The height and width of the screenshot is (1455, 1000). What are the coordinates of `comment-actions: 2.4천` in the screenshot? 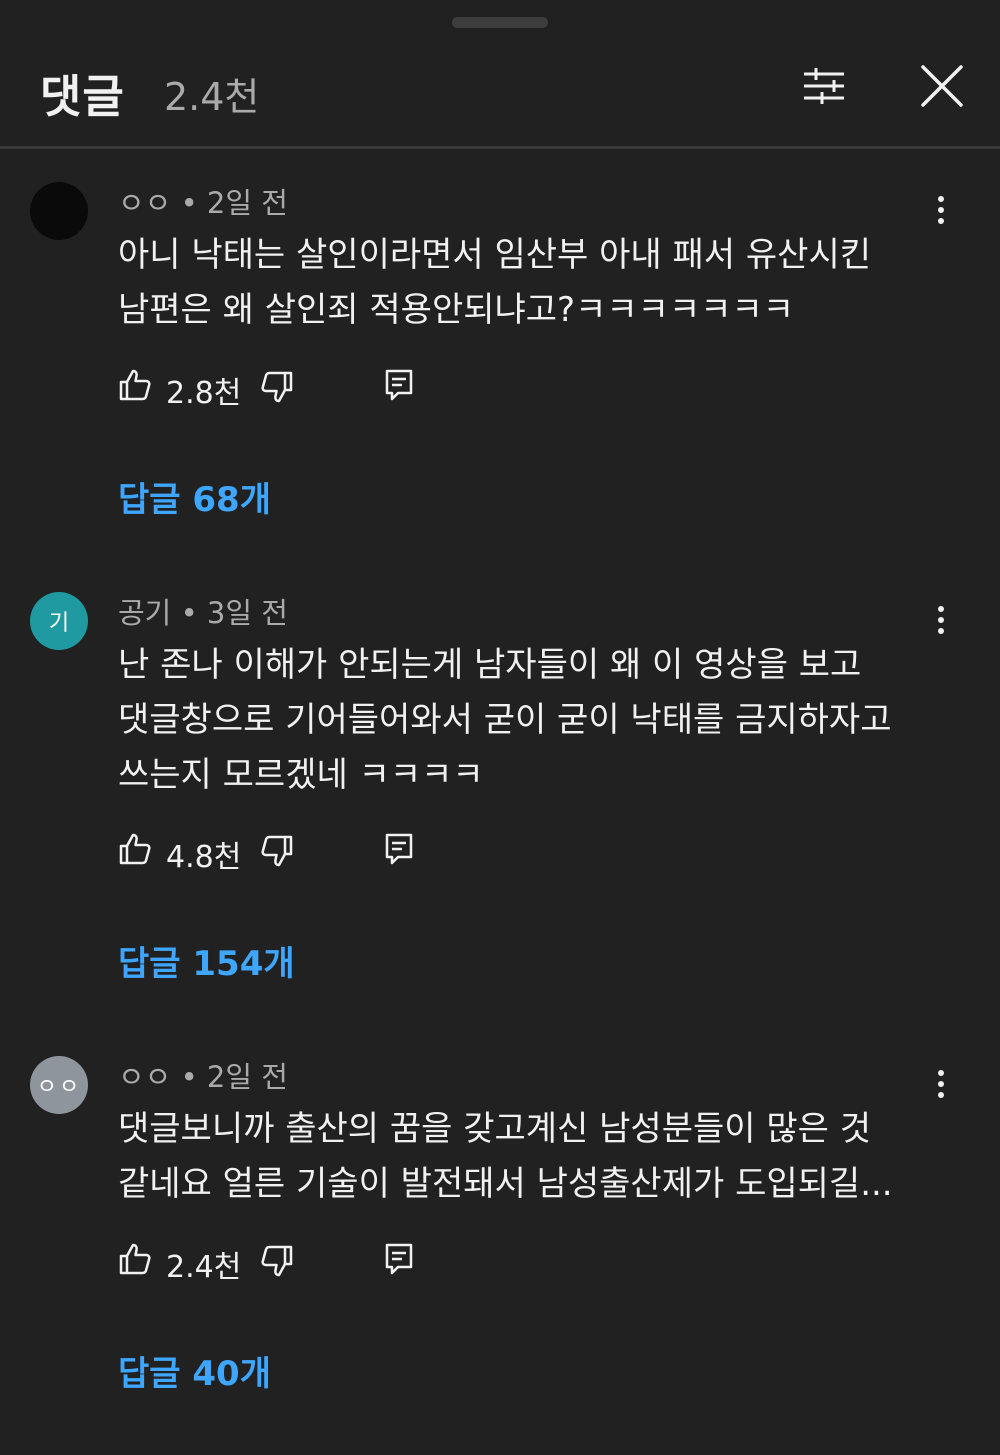 It's located at (283, 1262).